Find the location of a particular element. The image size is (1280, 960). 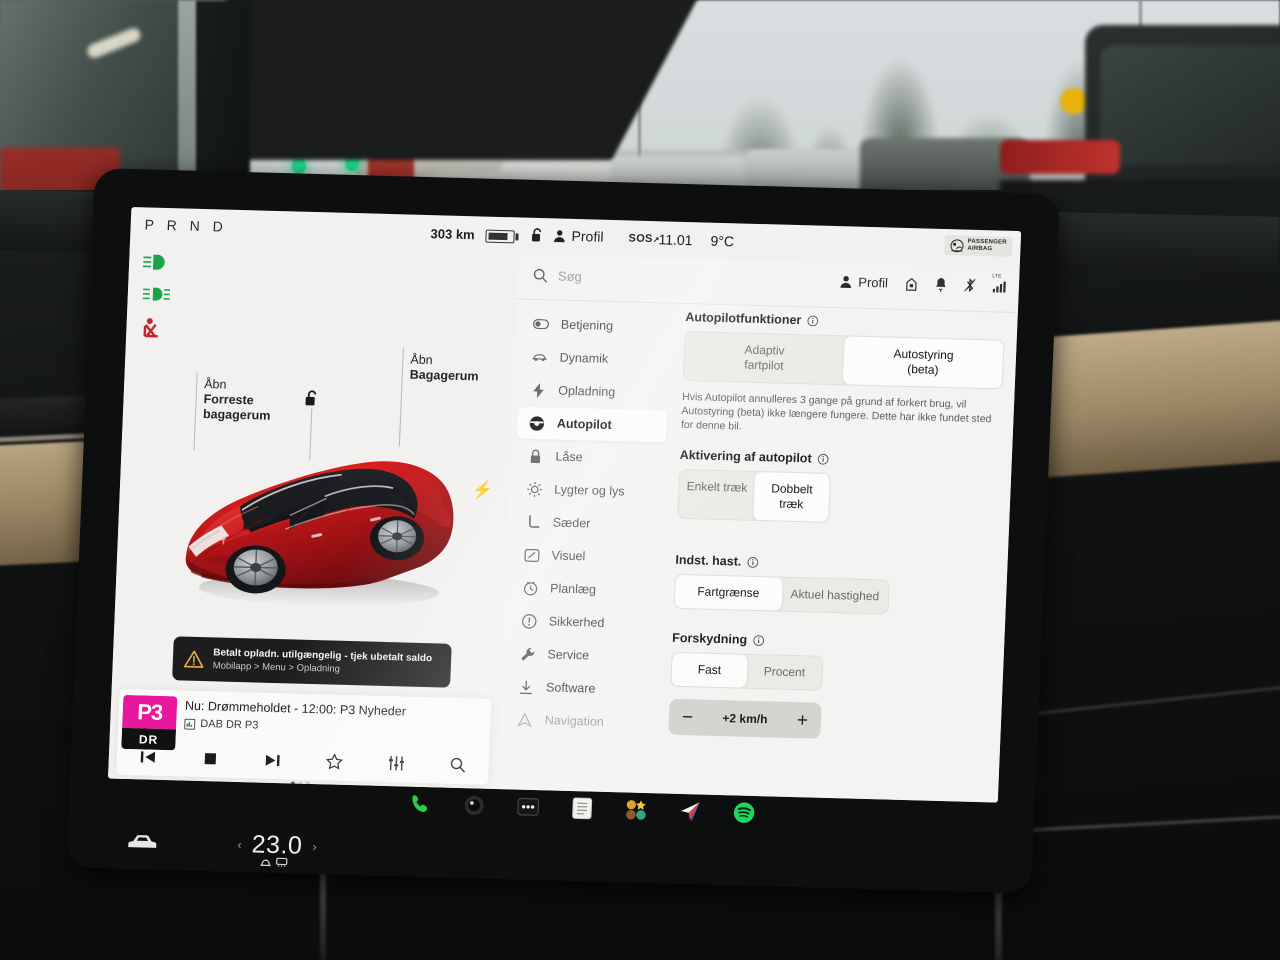

temp-prev-chevron: ‹ is located at coordinates (239, 844).